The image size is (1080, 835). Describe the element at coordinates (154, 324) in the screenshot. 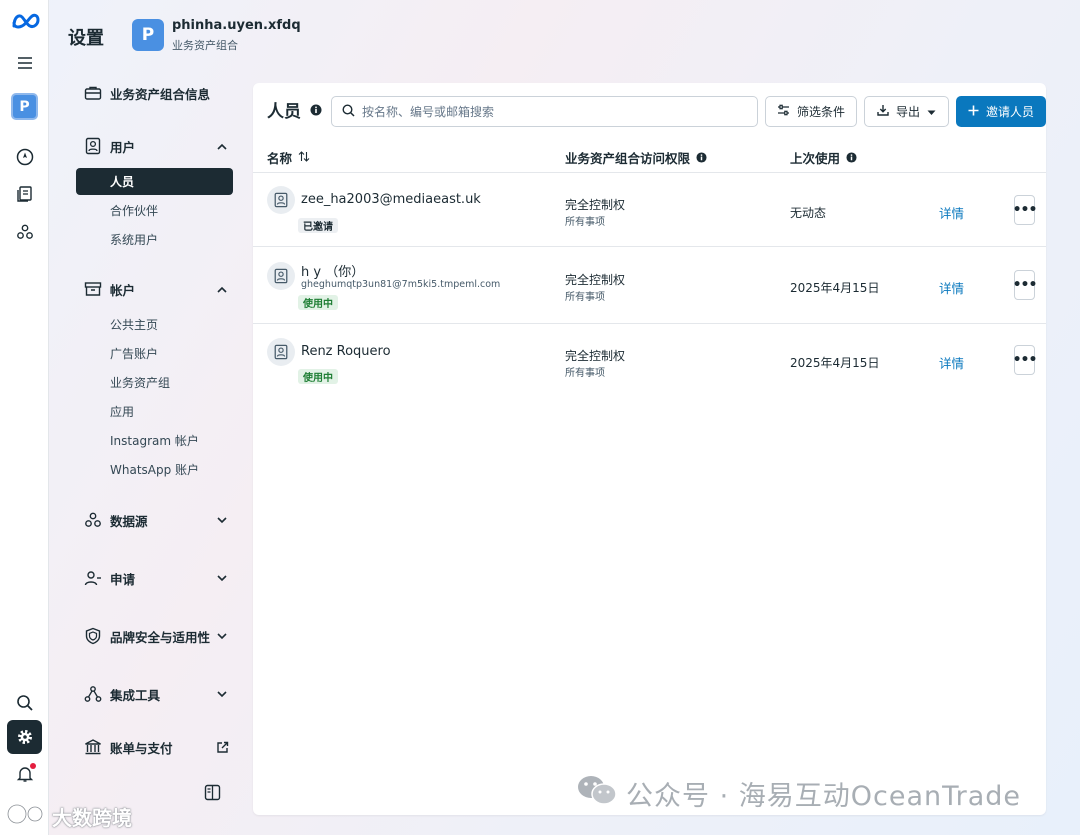

I see `sidebar-item-pages: 公共主页` at that location.